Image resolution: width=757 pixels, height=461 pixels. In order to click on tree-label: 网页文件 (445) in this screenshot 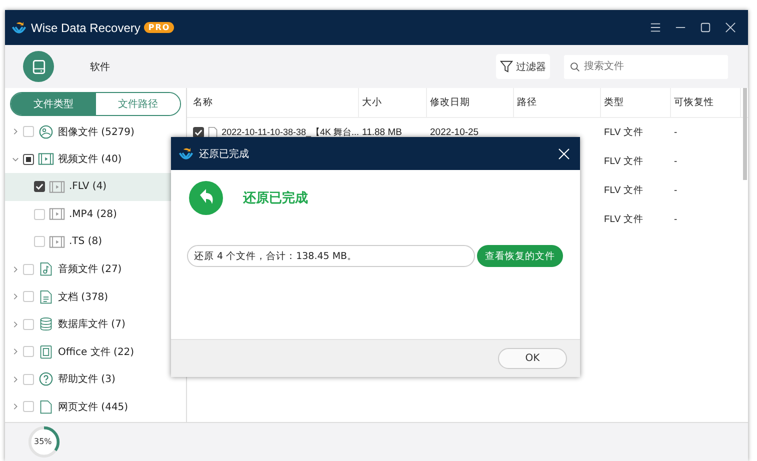, I will do `click(93, 407)`.